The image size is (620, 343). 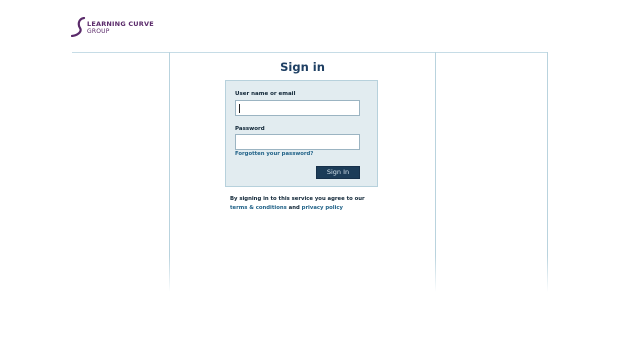 What do you see at coordinates (322, 208) in the screenshot?
I see `privacy-link: privacy policy` at bounding box center [322, 208].